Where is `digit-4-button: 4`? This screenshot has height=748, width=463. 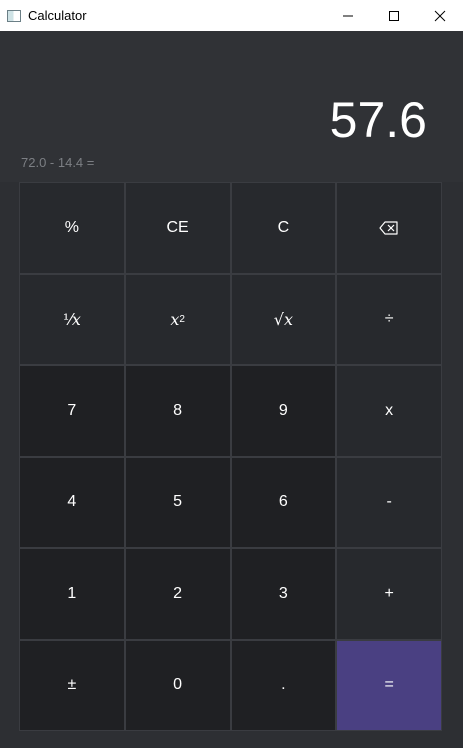
digit-4-button: 4 is located at coordinates (72, 502).